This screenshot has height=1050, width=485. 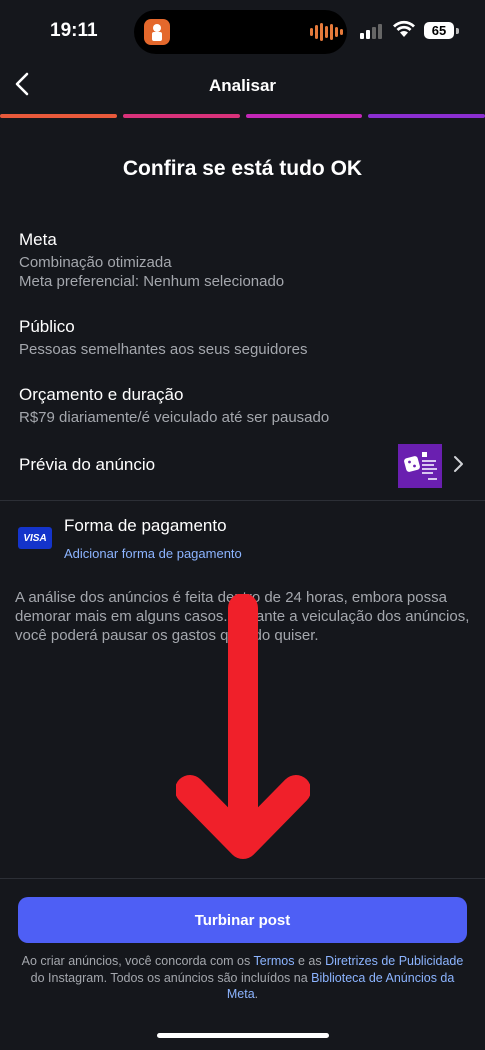 What do you see at coordinates (87, 465) in the screenshot?
I see `ad-preview-title: Prévia do anúncio` at bounding box center [87, 465].